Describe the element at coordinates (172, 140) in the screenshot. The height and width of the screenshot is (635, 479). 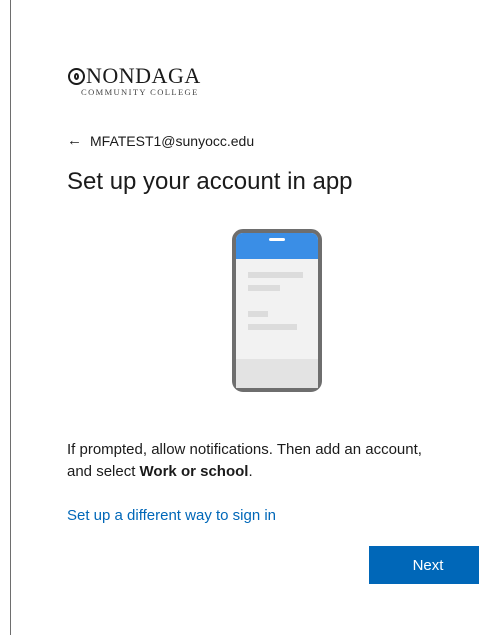
I see `account-email: MFATEST1@sunyocc.edu` at that location.